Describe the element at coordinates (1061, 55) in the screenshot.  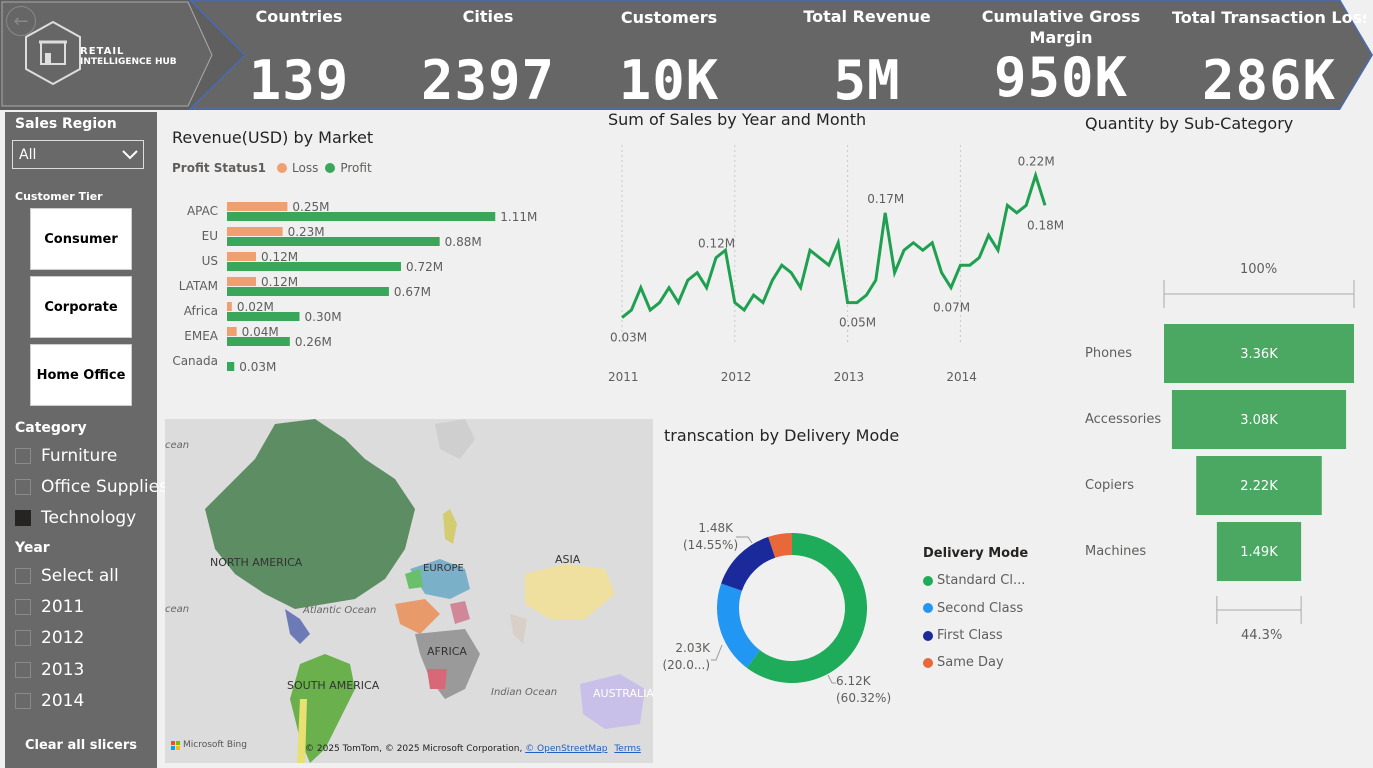
I see `kpi-gross-margin: Cumulative Gross Margin 950K` at that location.